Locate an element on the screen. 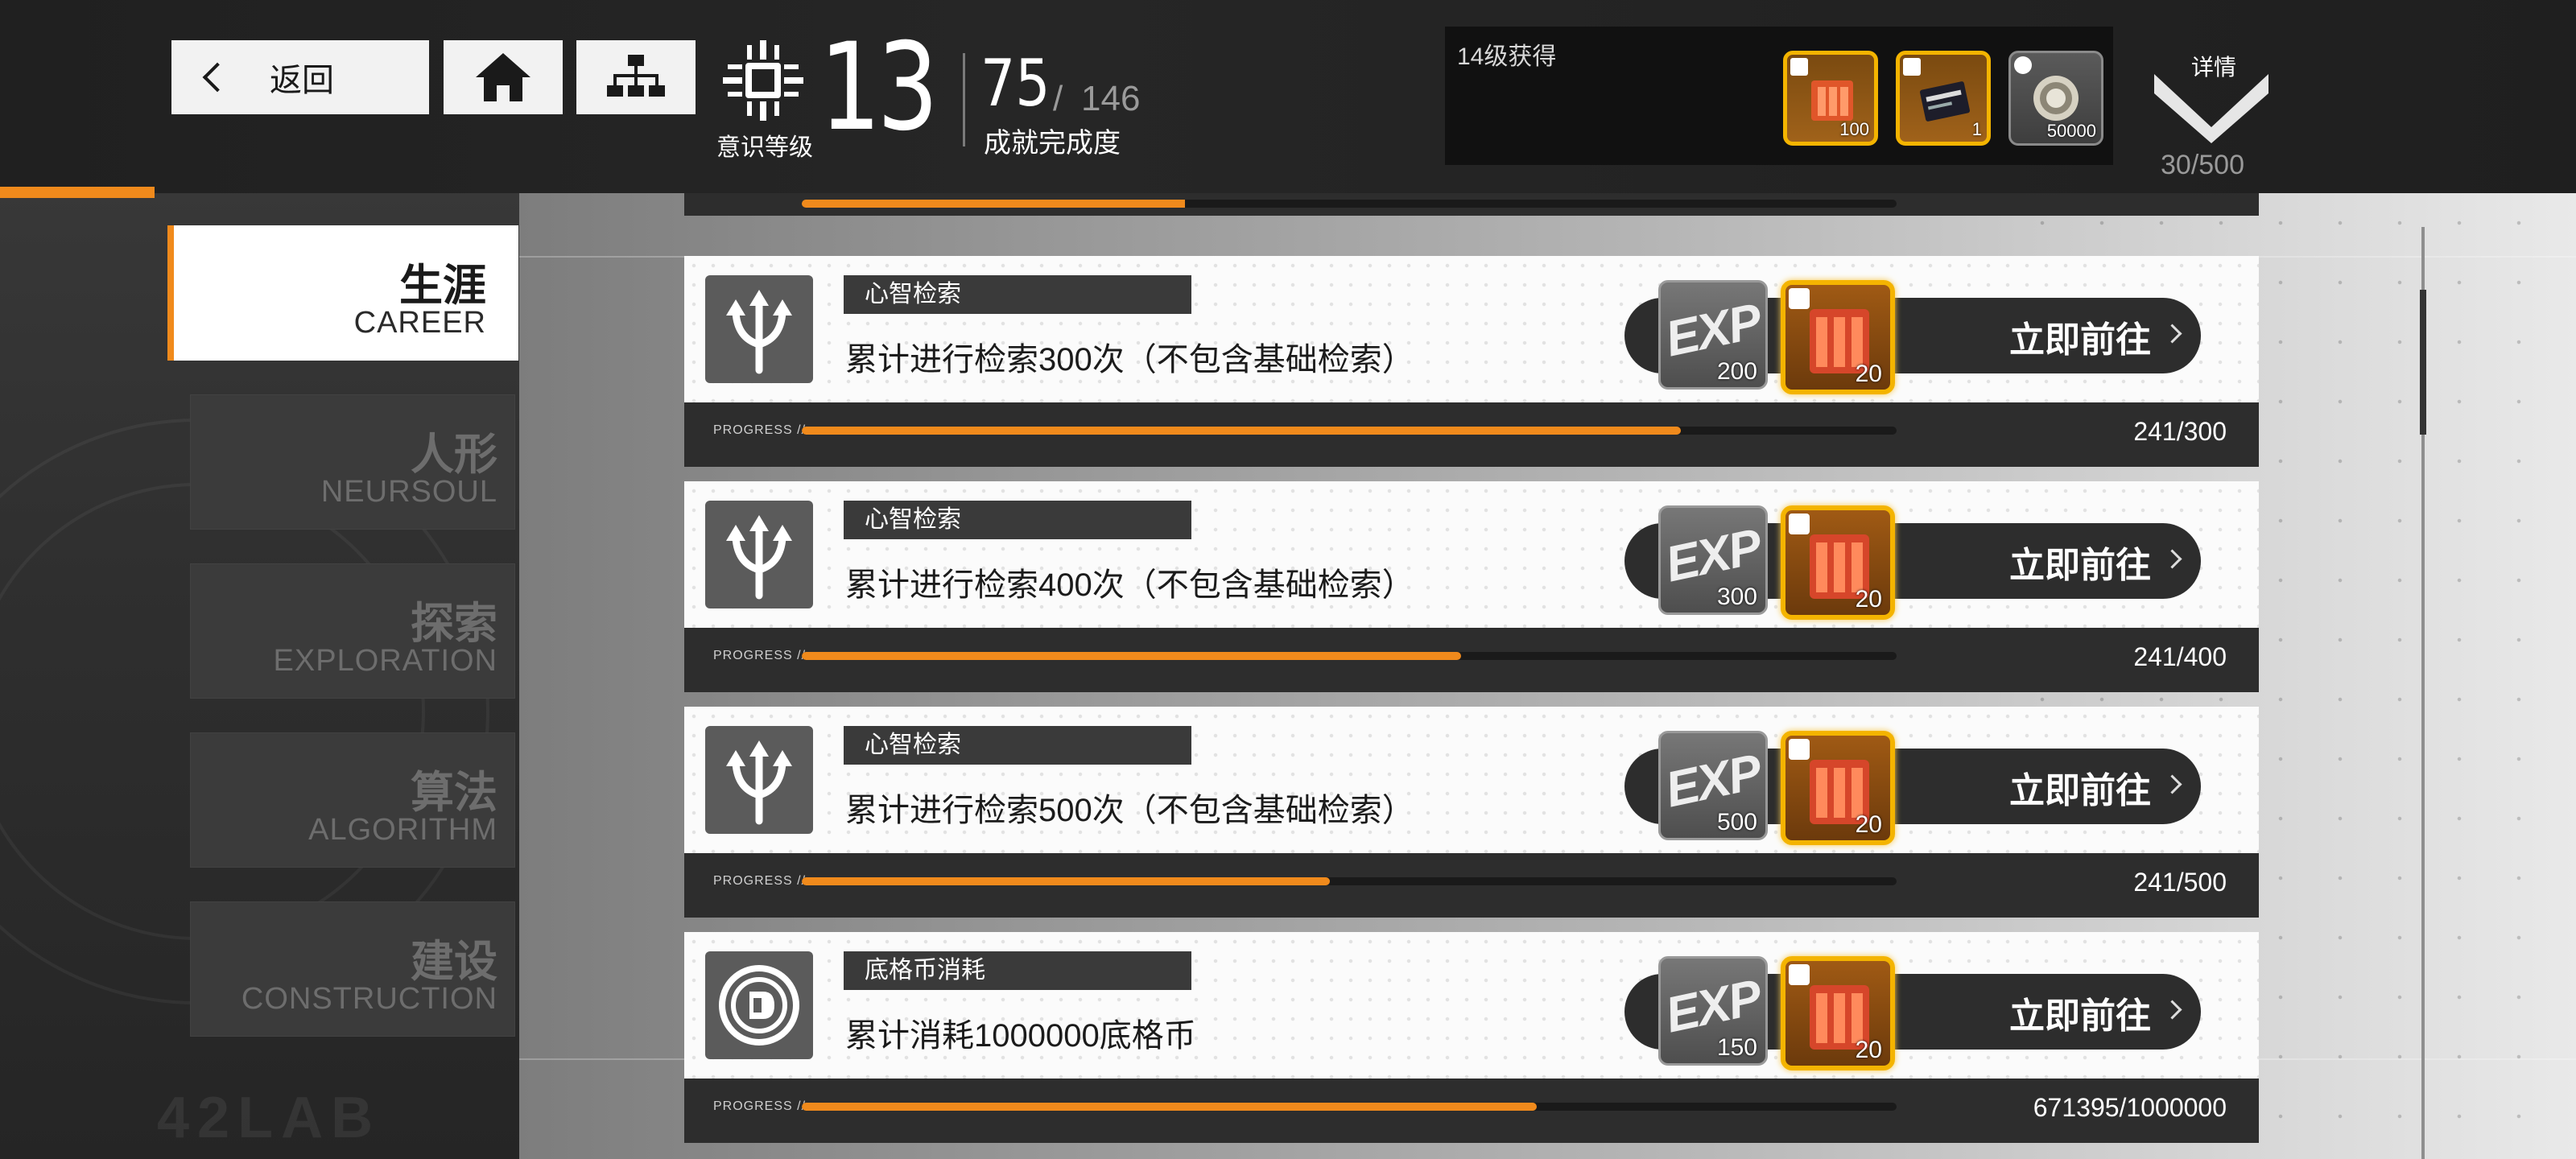 This screenshot has height=1159, width=2576. header-accent-stripe is located at coordinates (77, 192).